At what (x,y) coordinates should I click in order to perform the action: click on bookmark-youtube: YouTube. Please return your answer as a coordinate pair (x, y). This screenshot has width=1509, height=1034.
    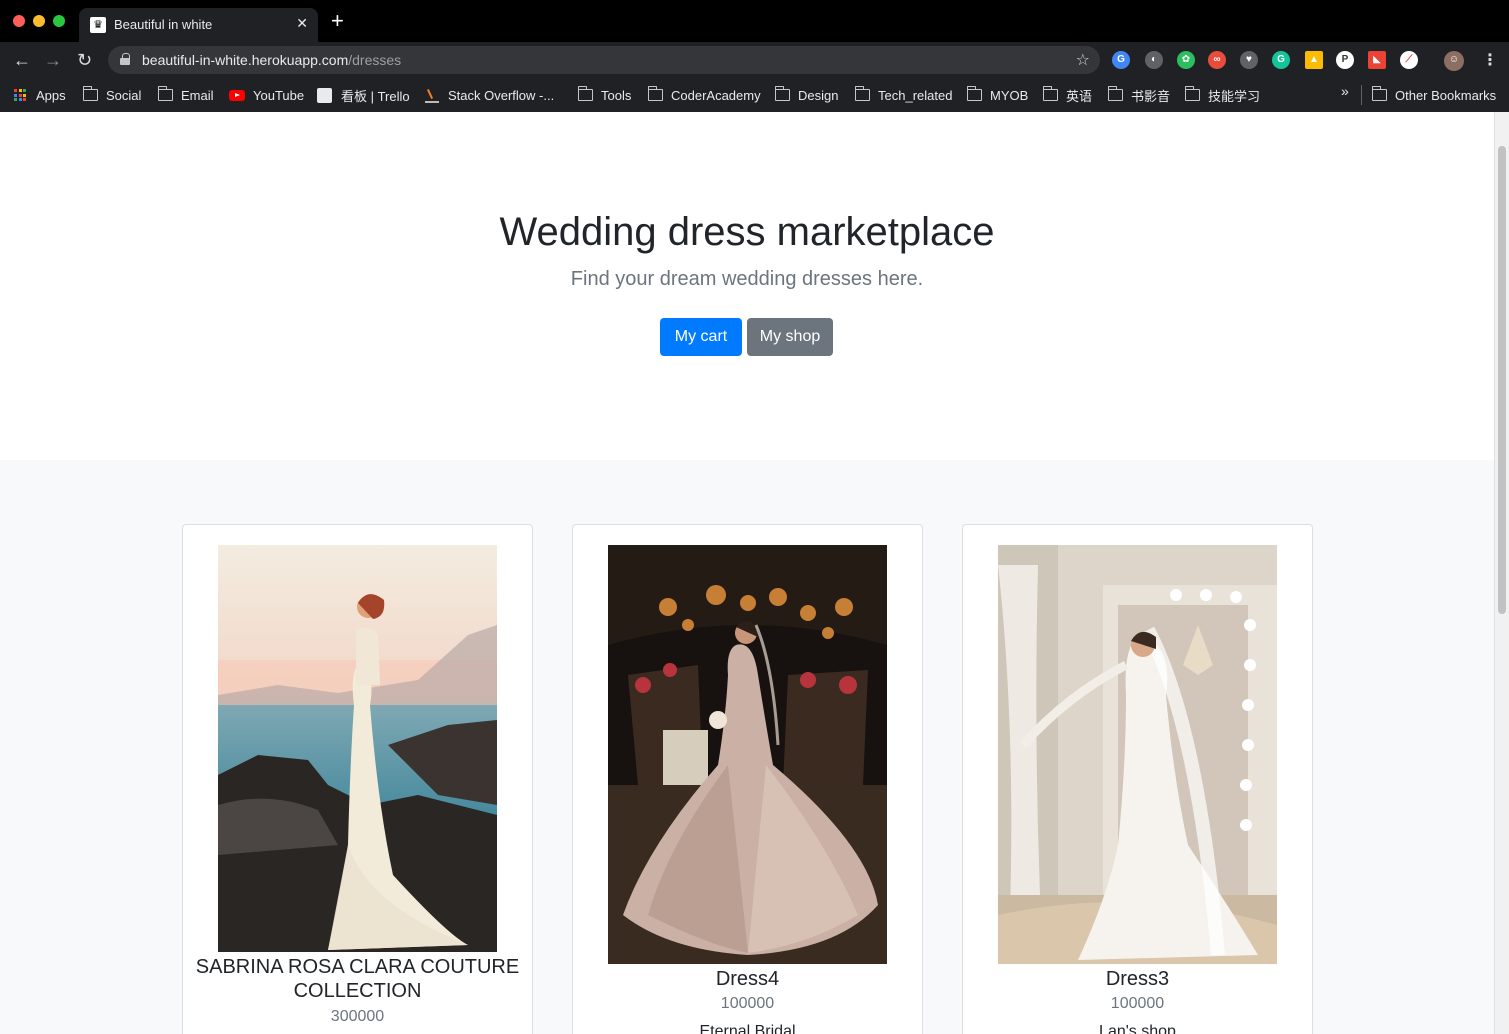
    Looking at the image, I should click on (266, 95).